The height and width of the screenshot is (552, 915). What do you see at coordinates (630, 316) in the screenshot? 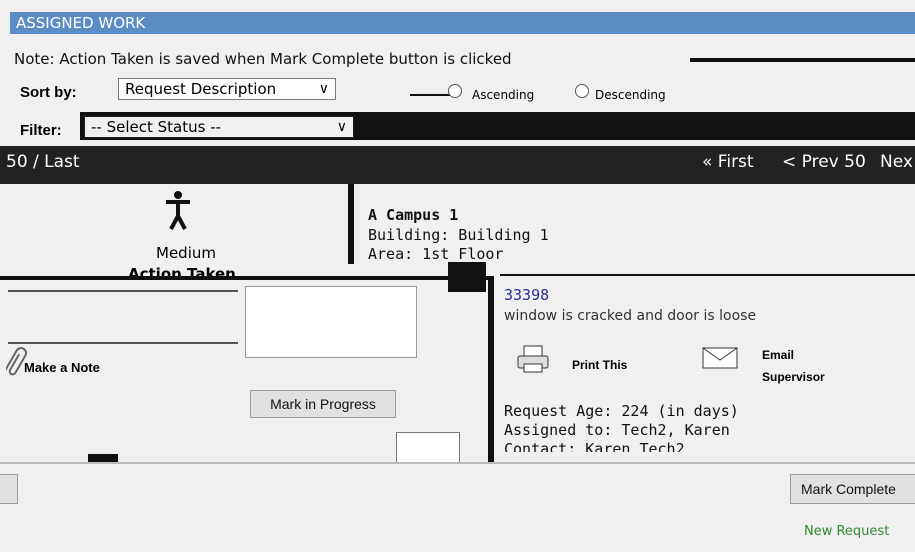
I see `request-description: window is cracked and door is loose` at bounding box center [630, 316].